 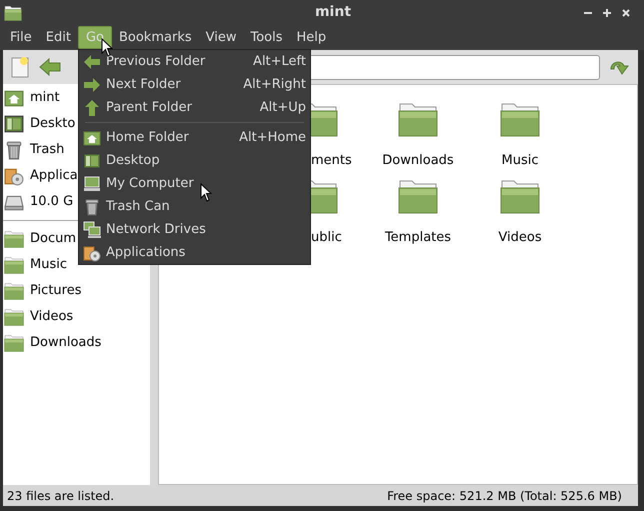 I want to click on menu-entry: Trash Can, so click(x=194, y=206).